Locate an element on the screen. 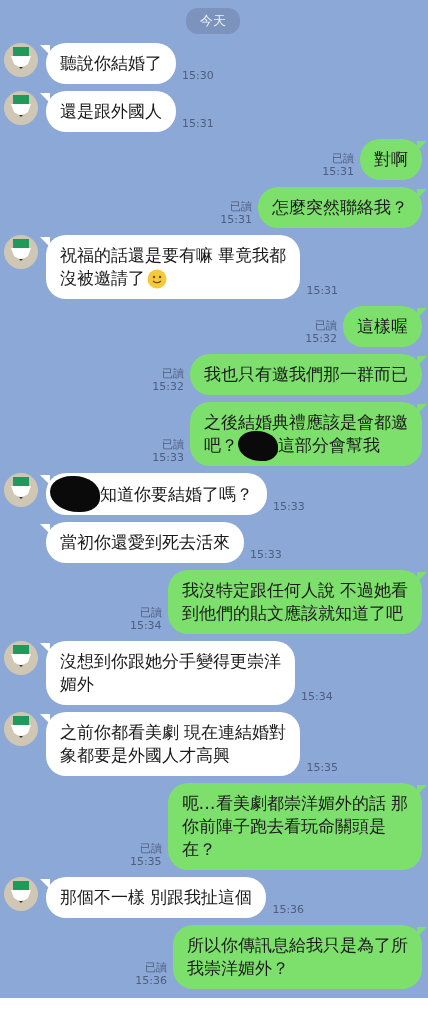  message-text: 象都要是外國人才高興 is located at coordinates (145, 755).